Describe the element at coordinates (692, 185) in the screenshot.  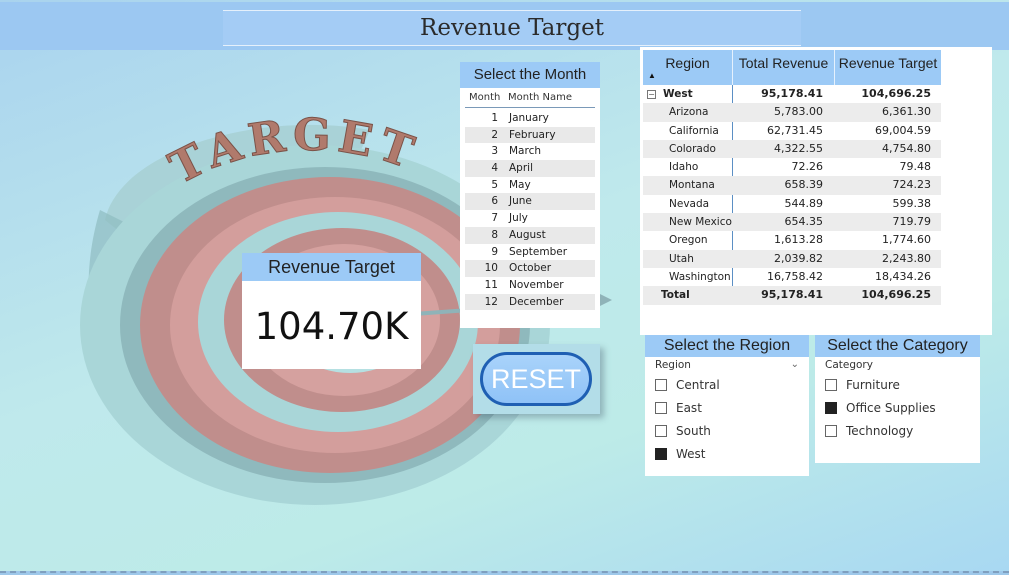
I see `row-region: Montana` at that location.